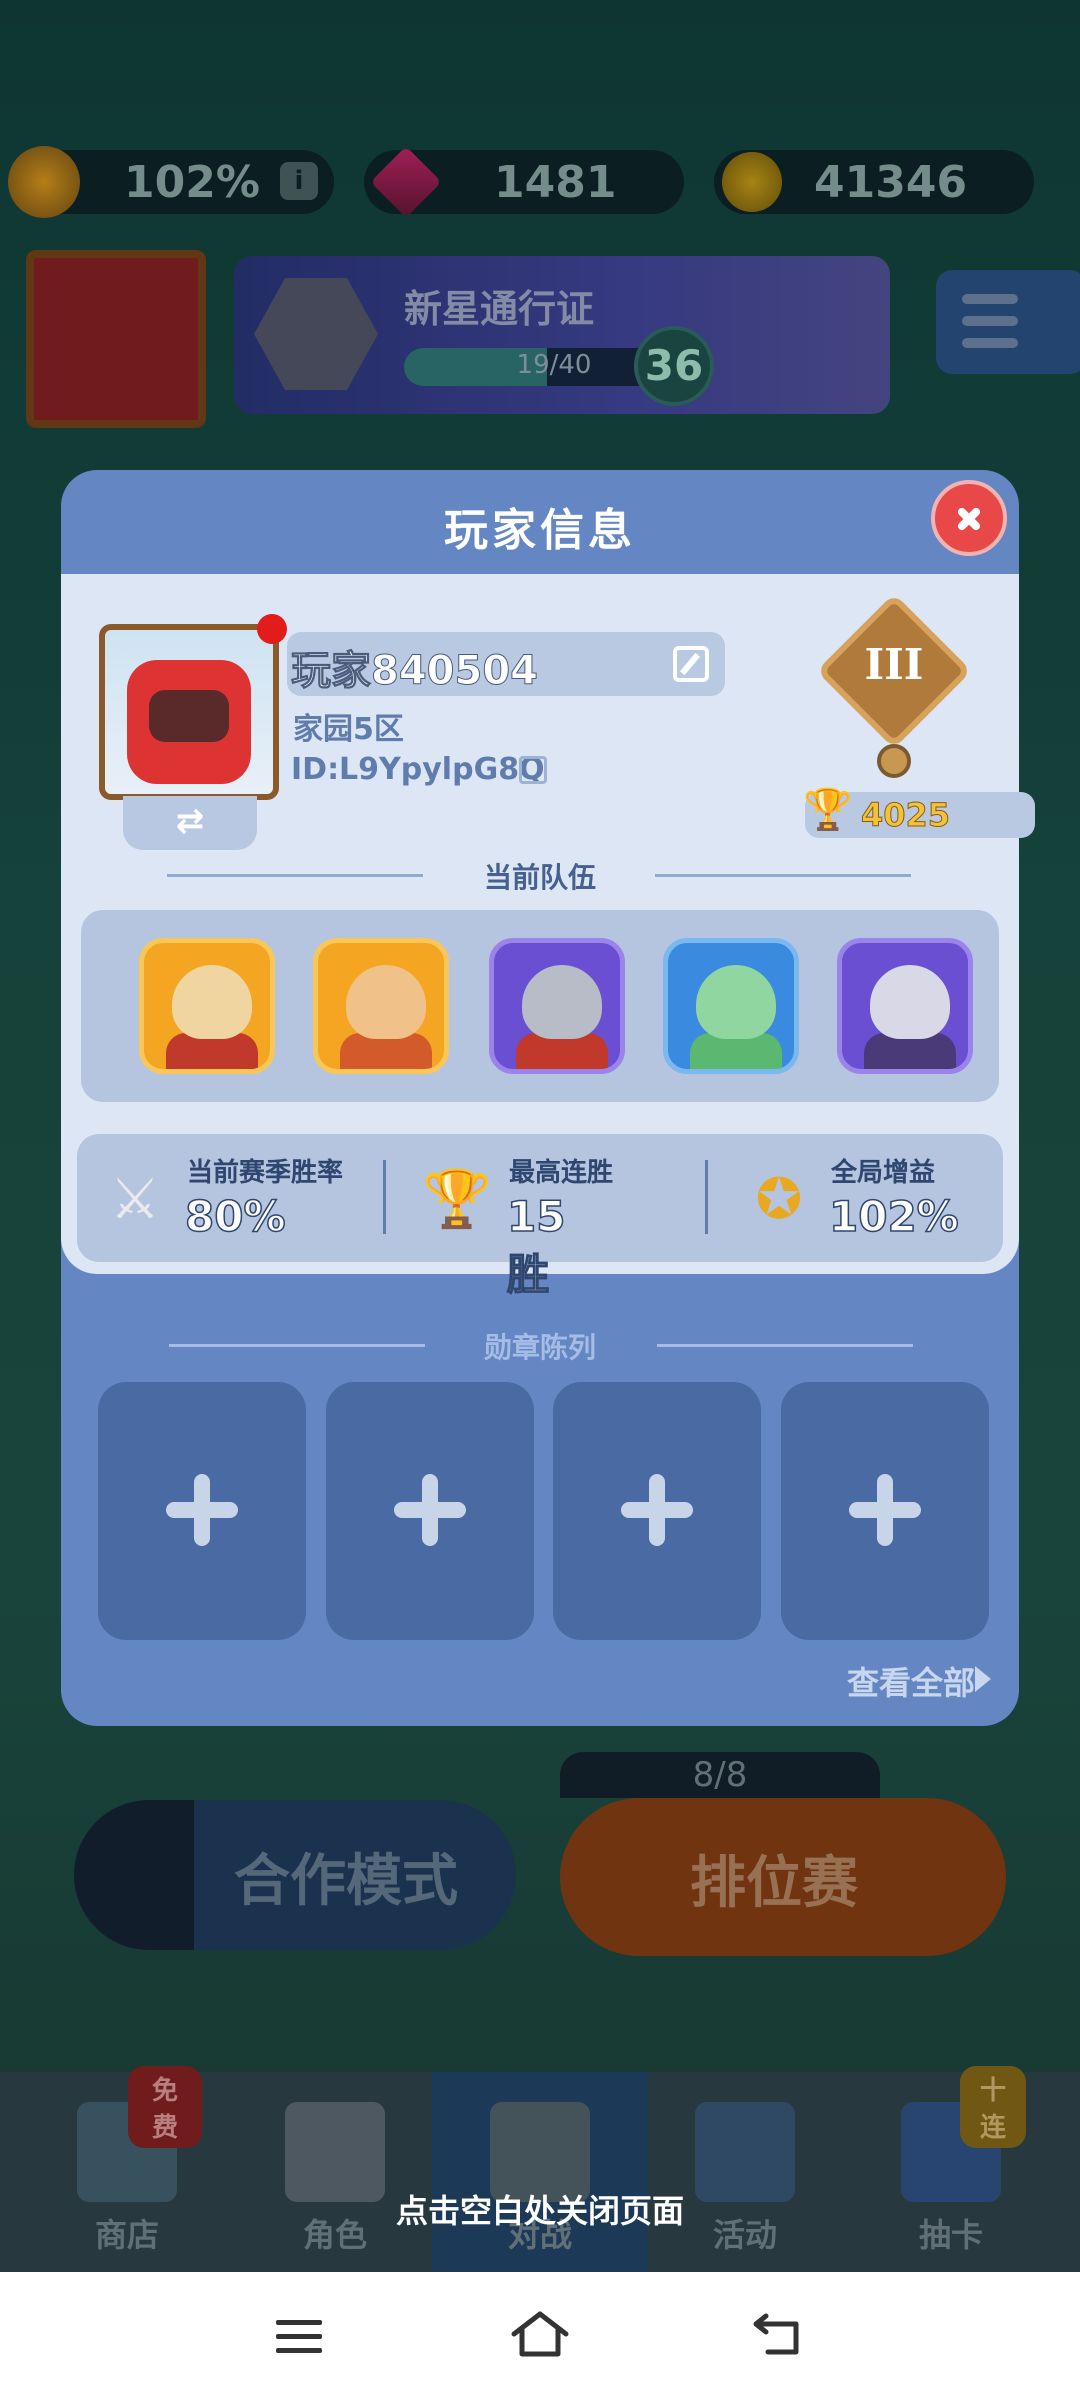  I want to click on stat-label: 当前赛季胜率, so click(265, 1173).